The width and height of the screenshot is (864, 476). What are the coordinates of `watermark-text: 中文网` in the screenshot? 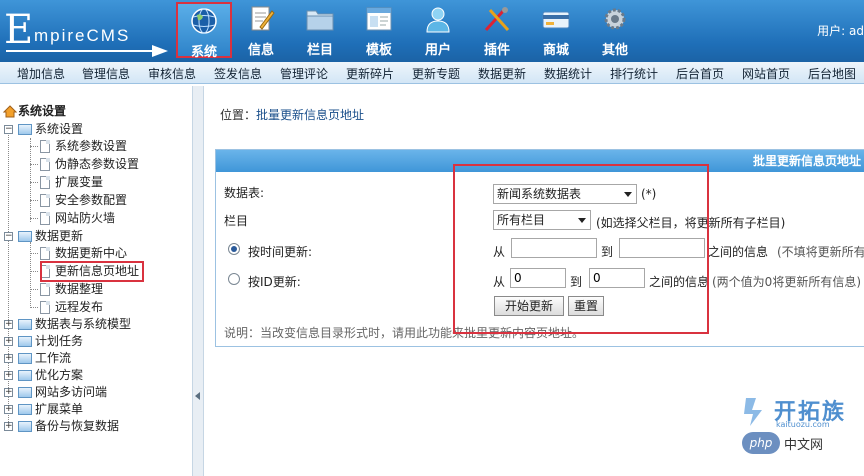 It's located at (804, 445).